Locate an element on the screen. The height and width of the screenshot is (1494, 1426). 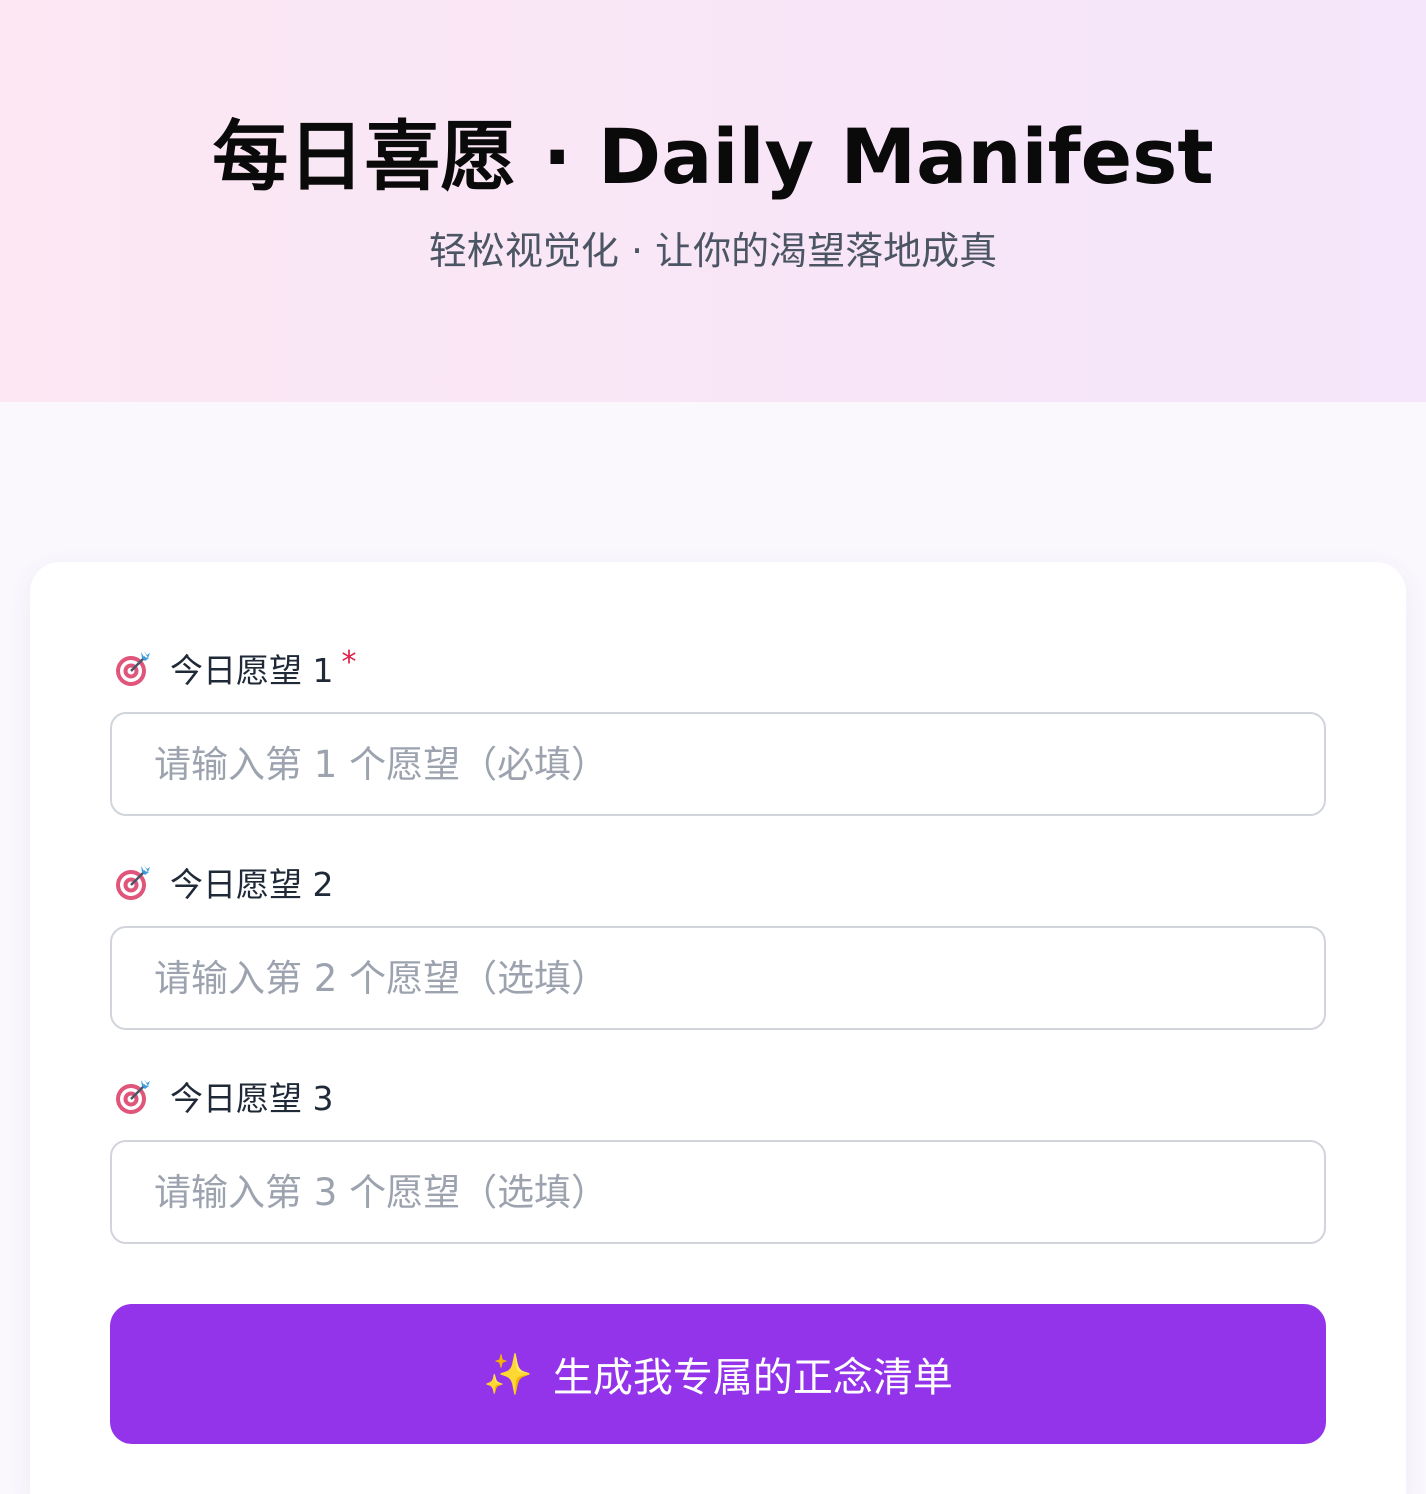
wish-3-label: 今日愿望 3 is located at coordinates (224, 1096).